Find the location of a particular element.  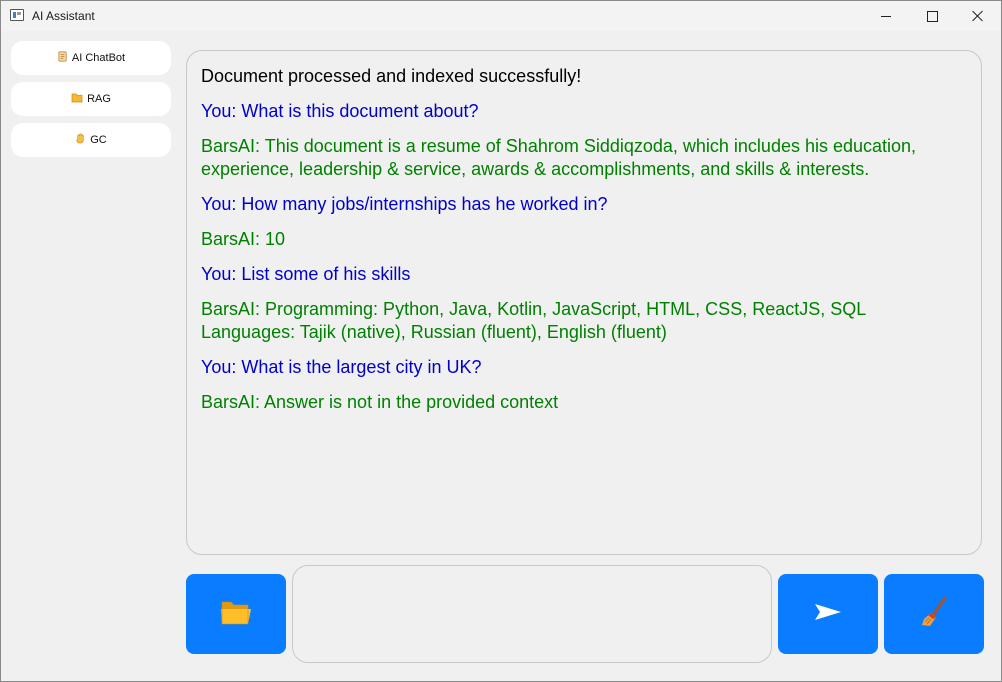

title-bar: AI Assistant is located at coordinates (501, 16).